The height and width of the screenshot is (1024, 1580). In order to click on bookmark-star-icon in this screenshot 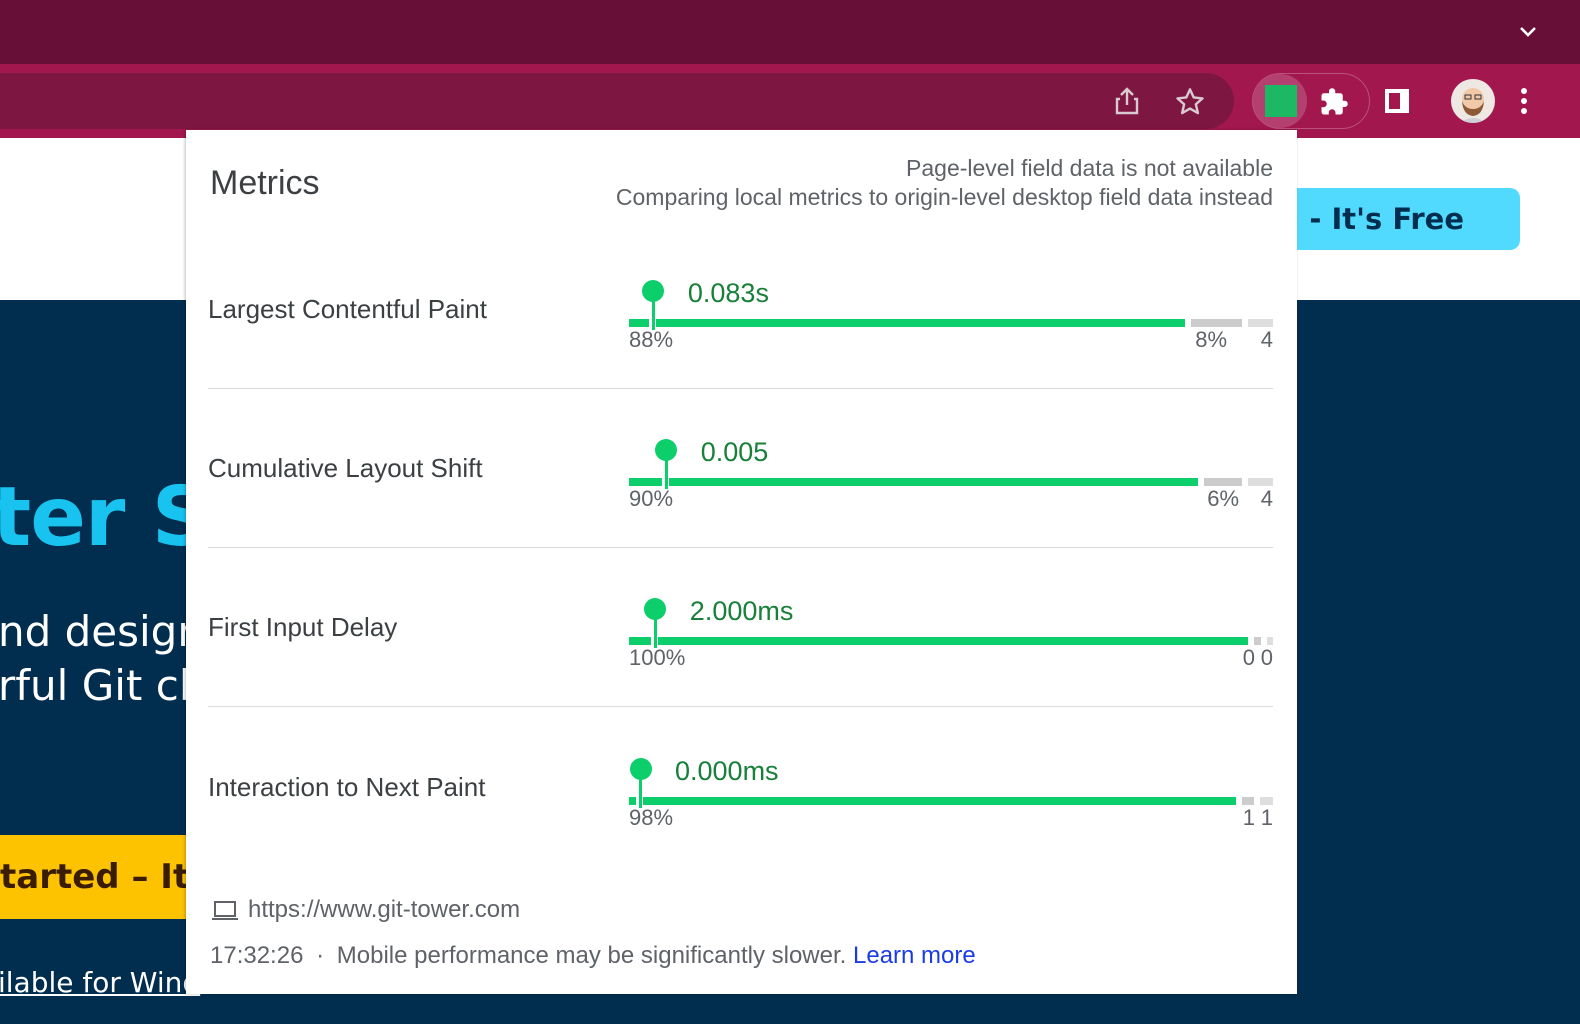, I will do `click(1190, 101)`.